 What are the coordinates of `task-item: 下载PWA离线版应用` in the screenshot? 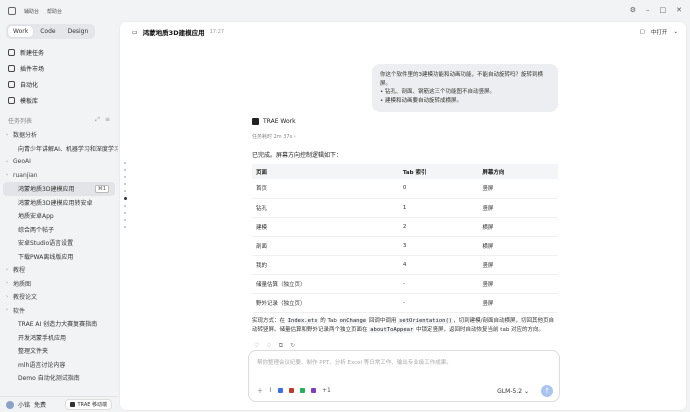 It's located at (59, 257).